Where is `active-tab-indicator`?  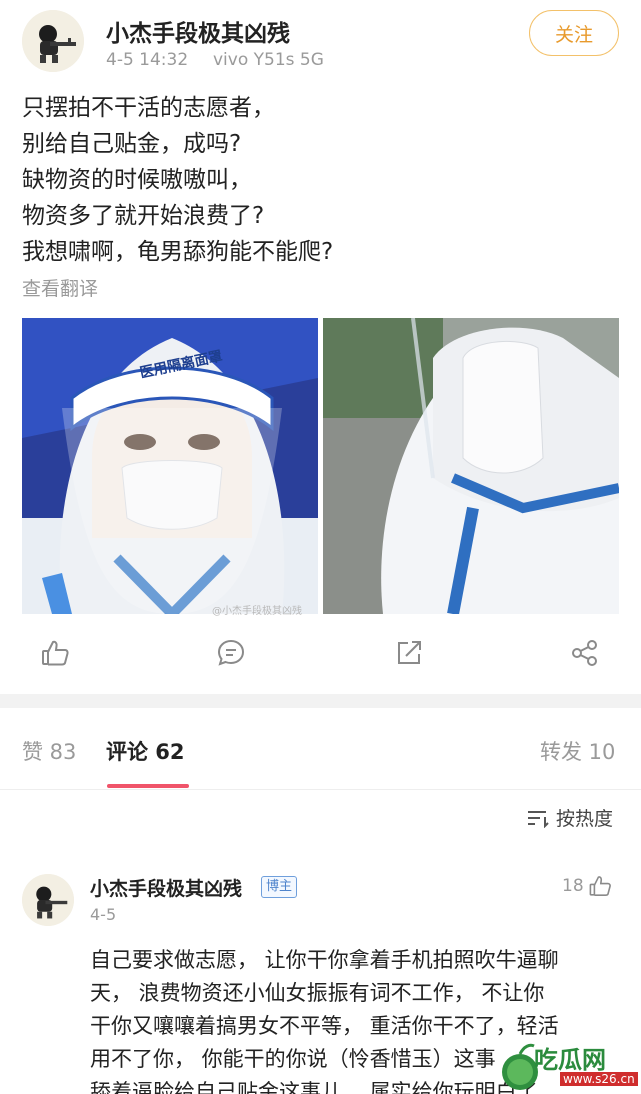
active-tab-indicator is located at coordinates (148, 786).